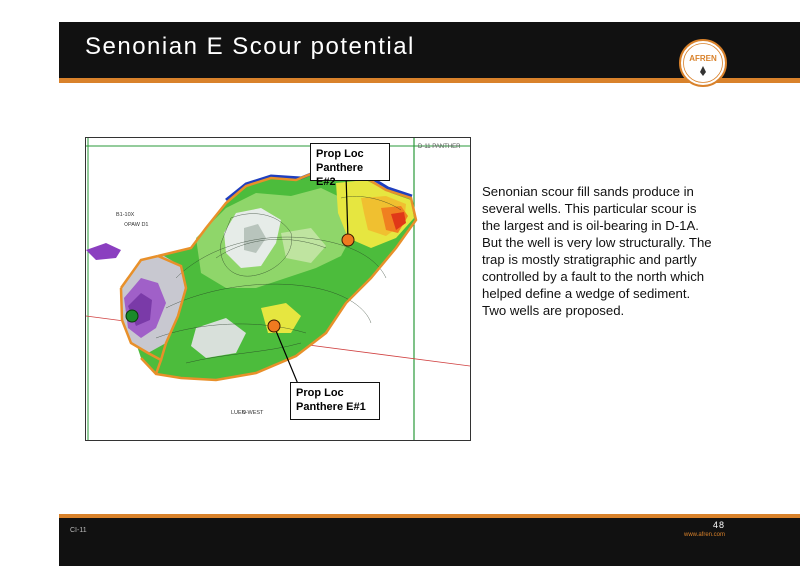  I want to click on footer-rule, so click(429, 516).